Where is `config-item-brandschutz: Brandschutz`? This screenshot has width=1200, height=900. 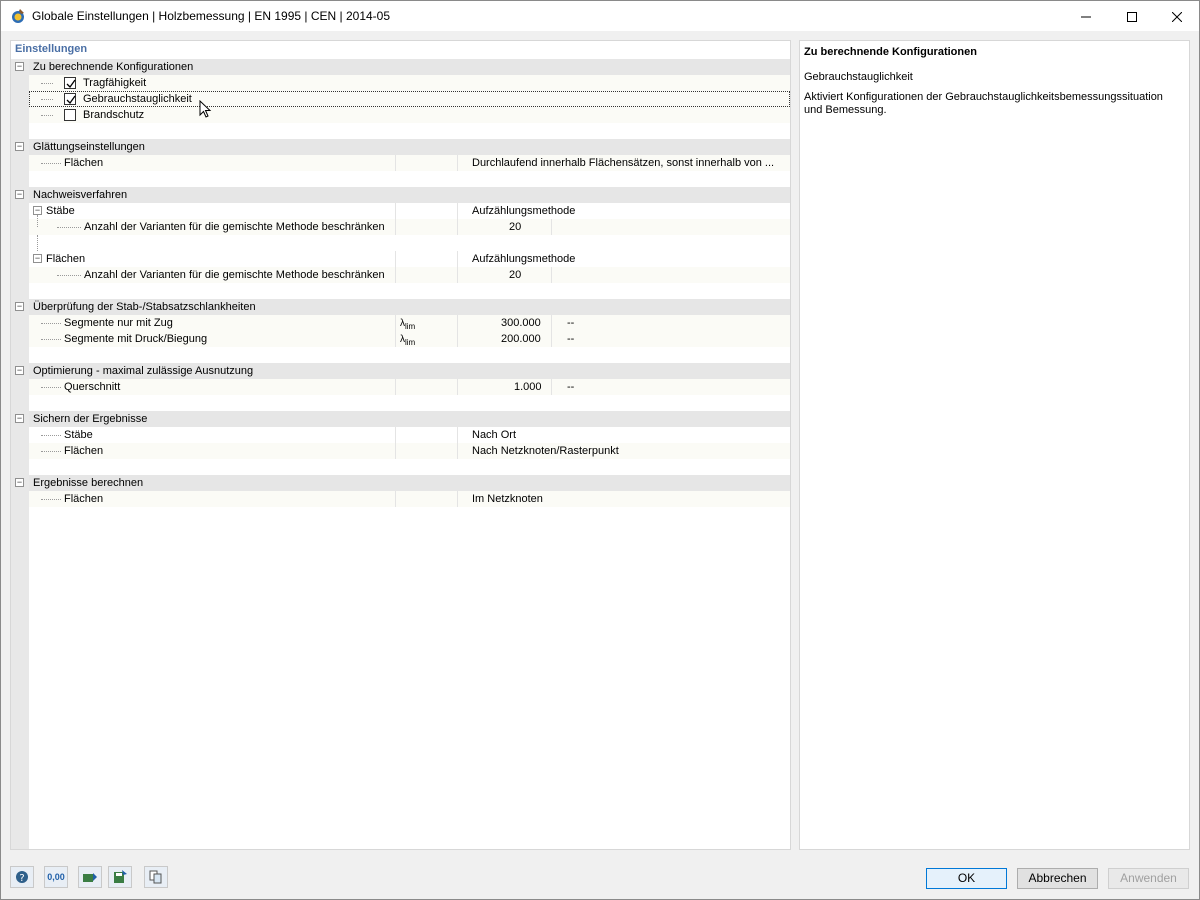
config-item-brandschutz: Brandschutz is located at coordinates (409, 115).